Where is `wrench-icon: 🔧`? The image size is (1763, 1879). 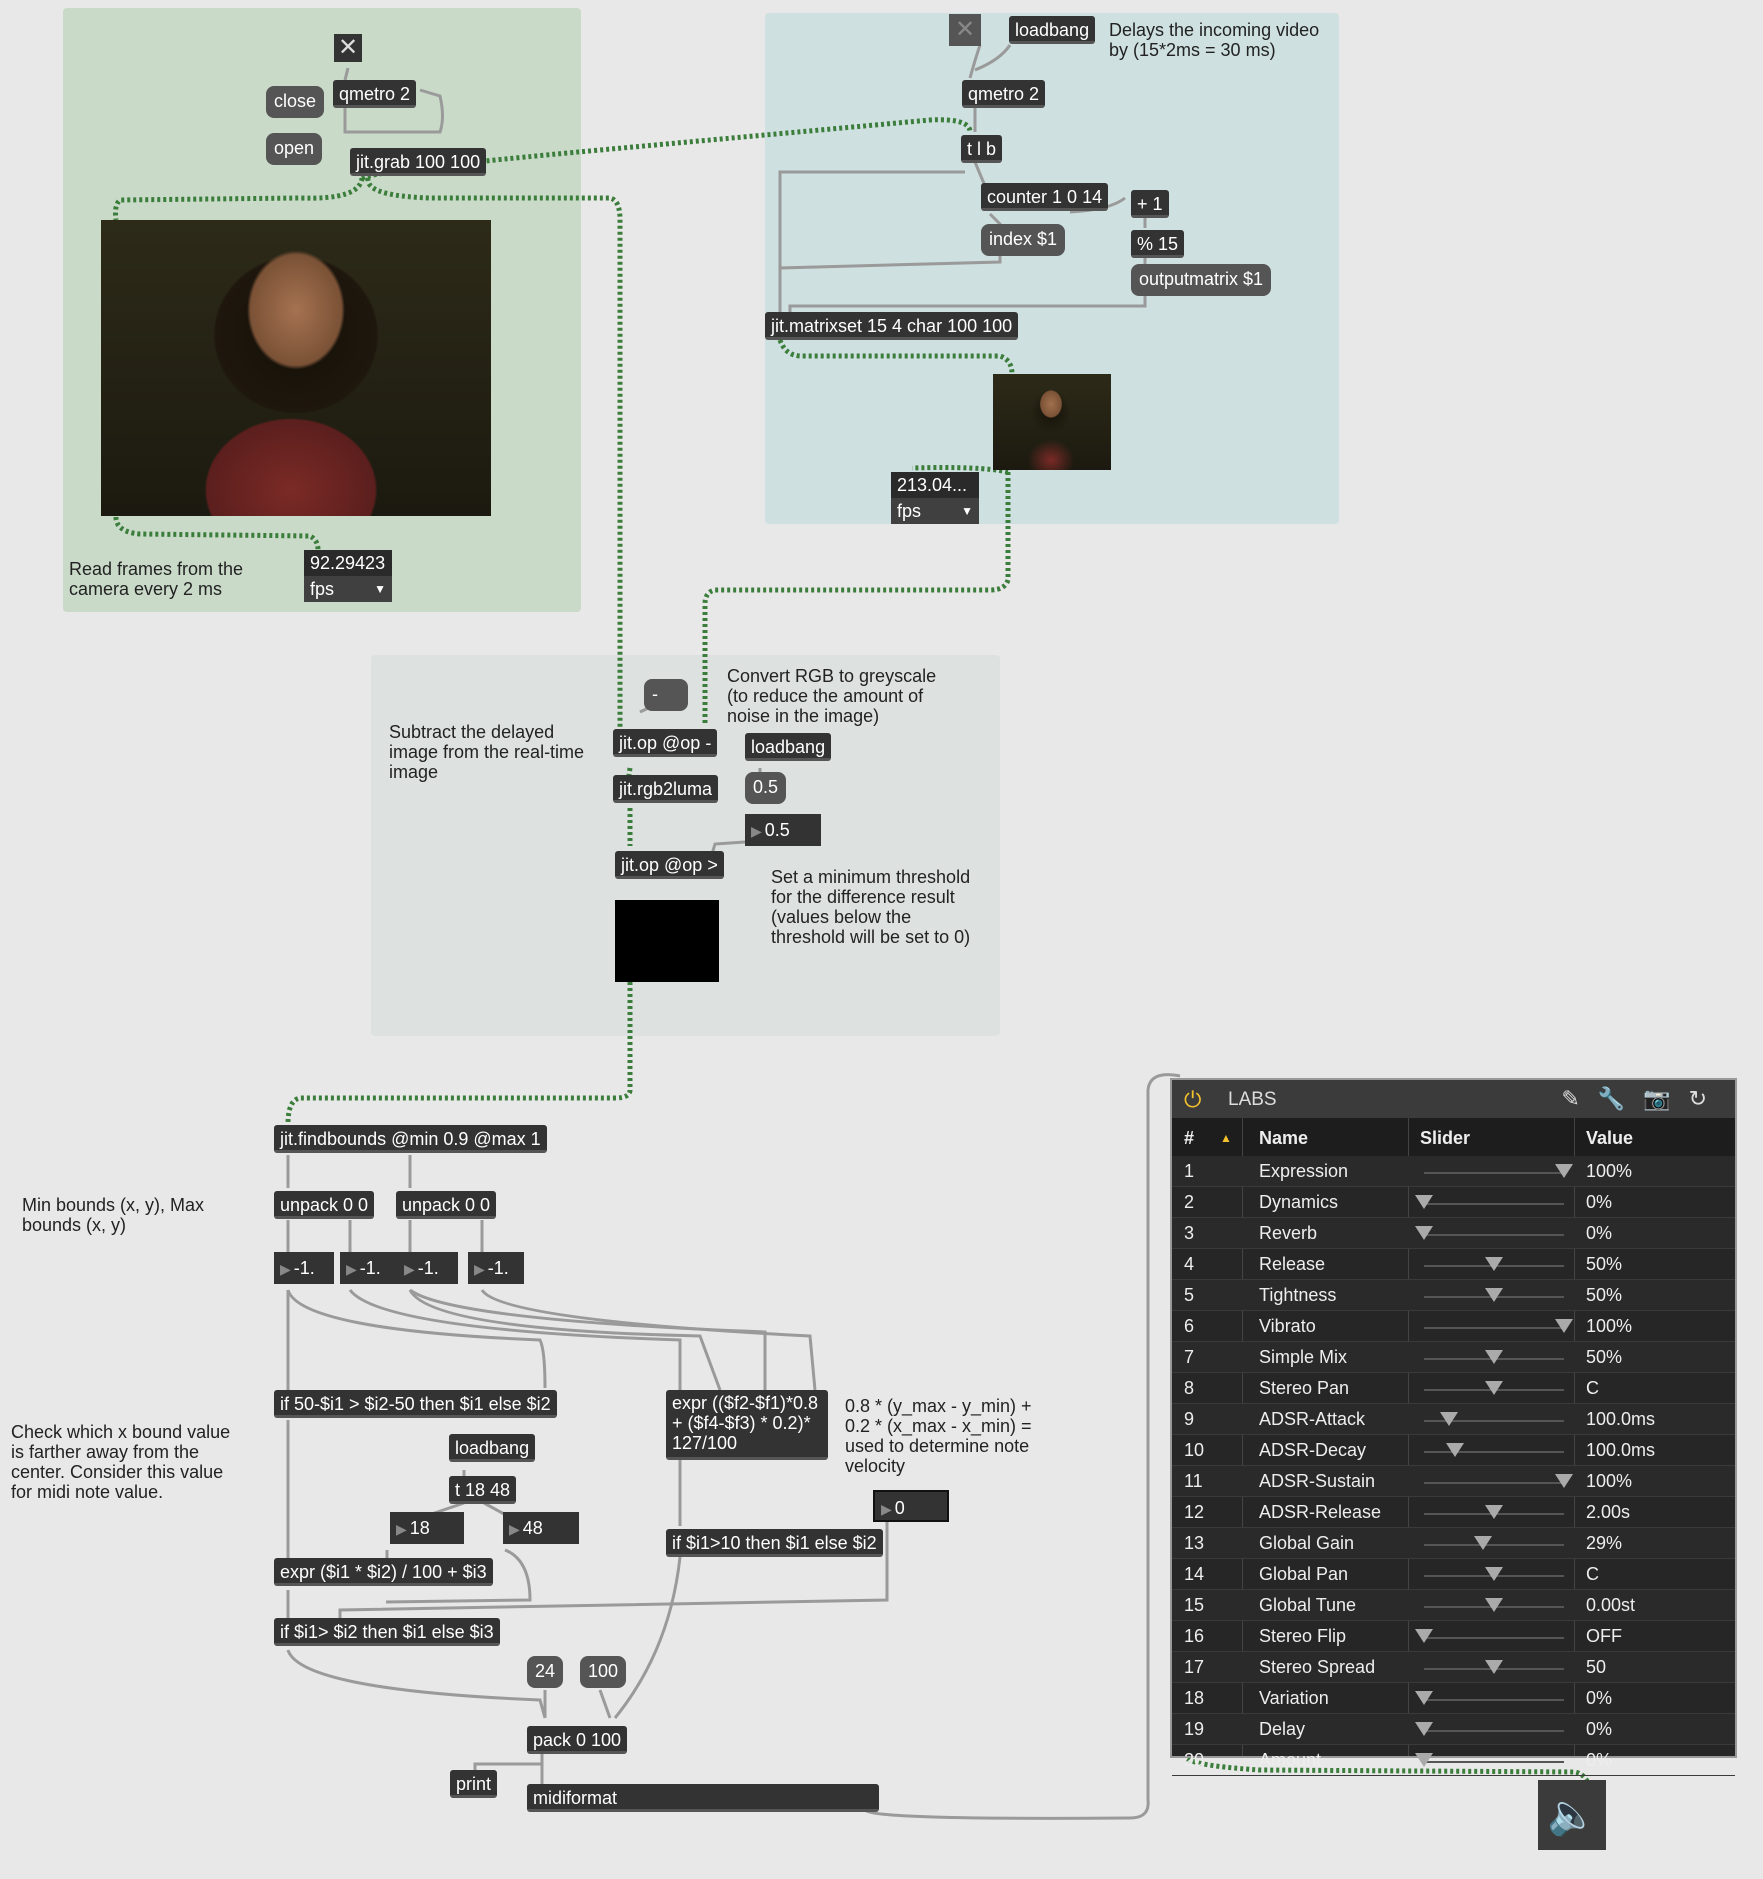 wrench-icon: 🔧 is located at coordinates (1620, 1098).